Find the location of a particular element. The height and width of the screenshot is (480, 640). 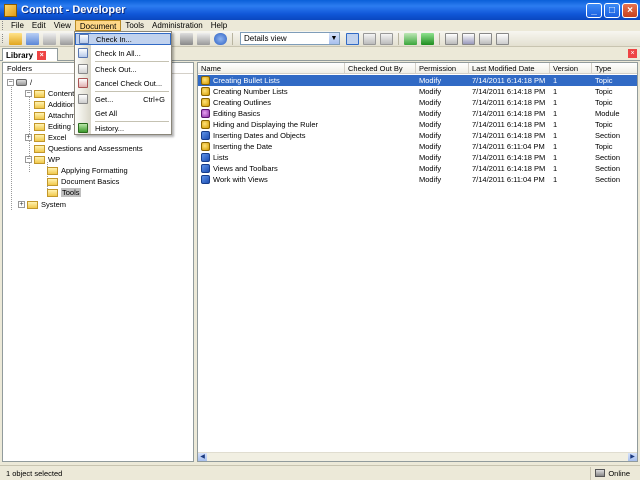

details-view-icon is located at coordinates (352, 38).